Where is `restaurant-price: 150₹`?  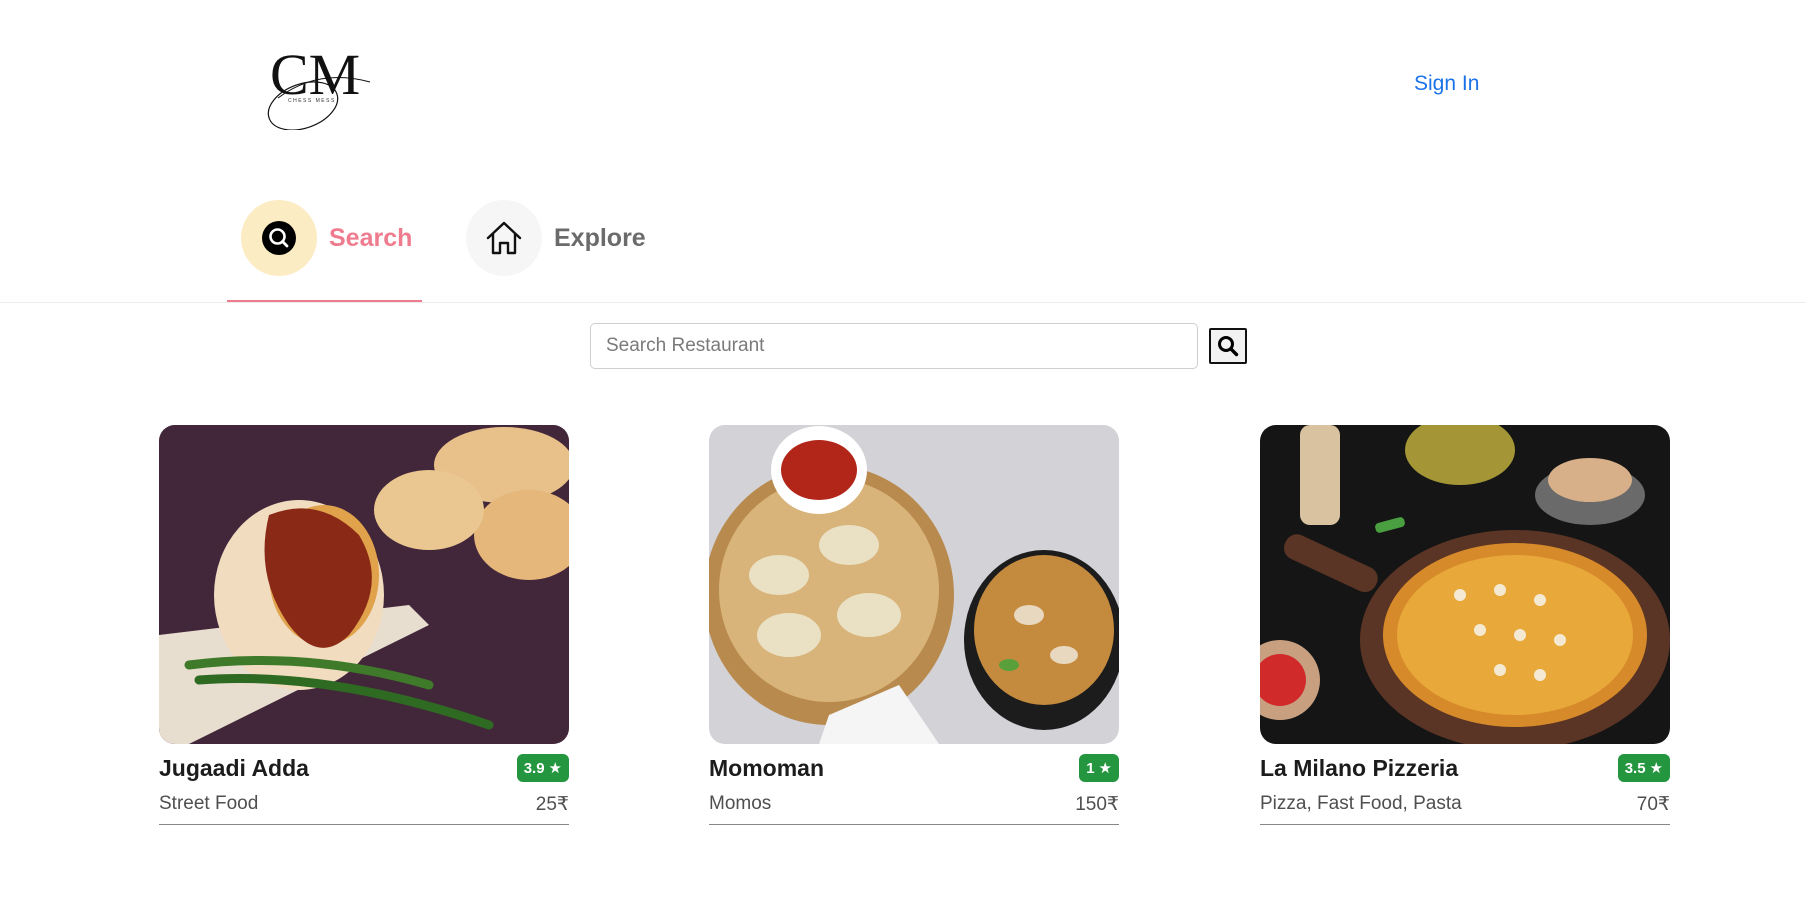 restaurant-price: 150₹ is located at coordinates (1097, 804).